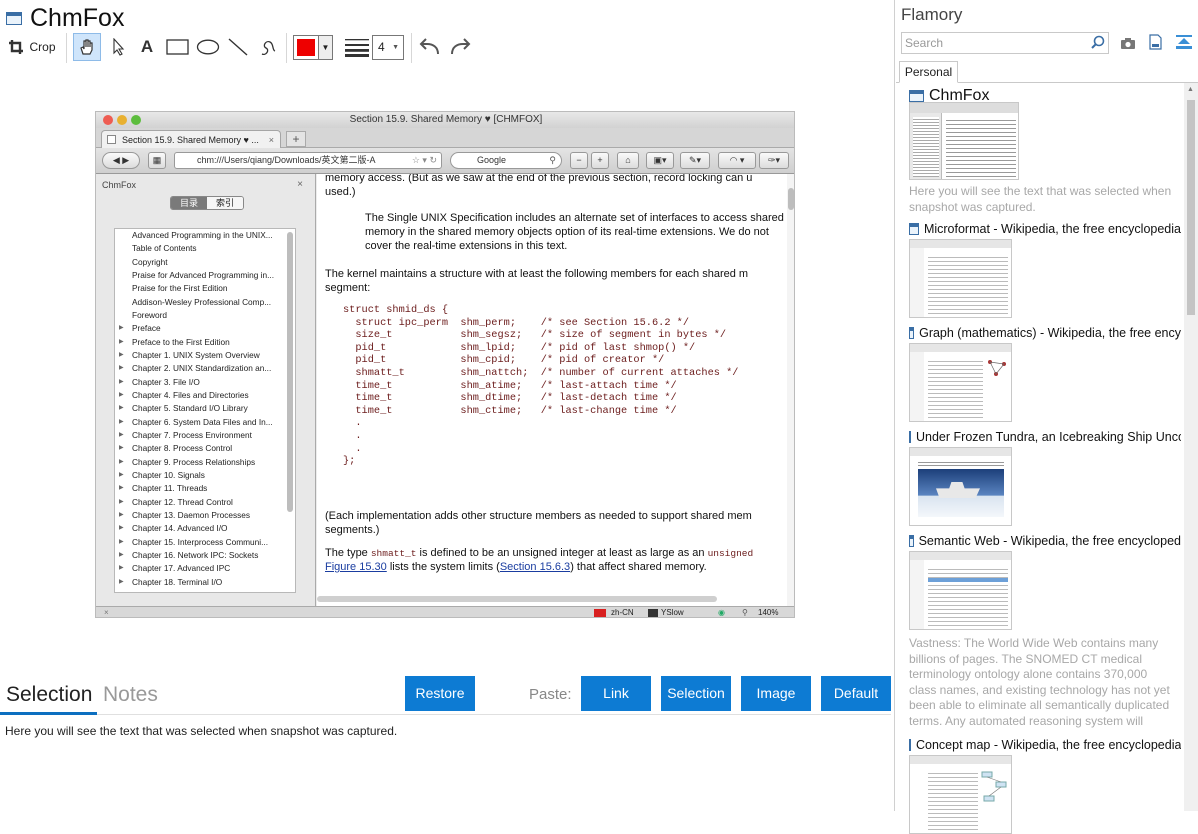  I want to click on line-icon, so click(238, 47).